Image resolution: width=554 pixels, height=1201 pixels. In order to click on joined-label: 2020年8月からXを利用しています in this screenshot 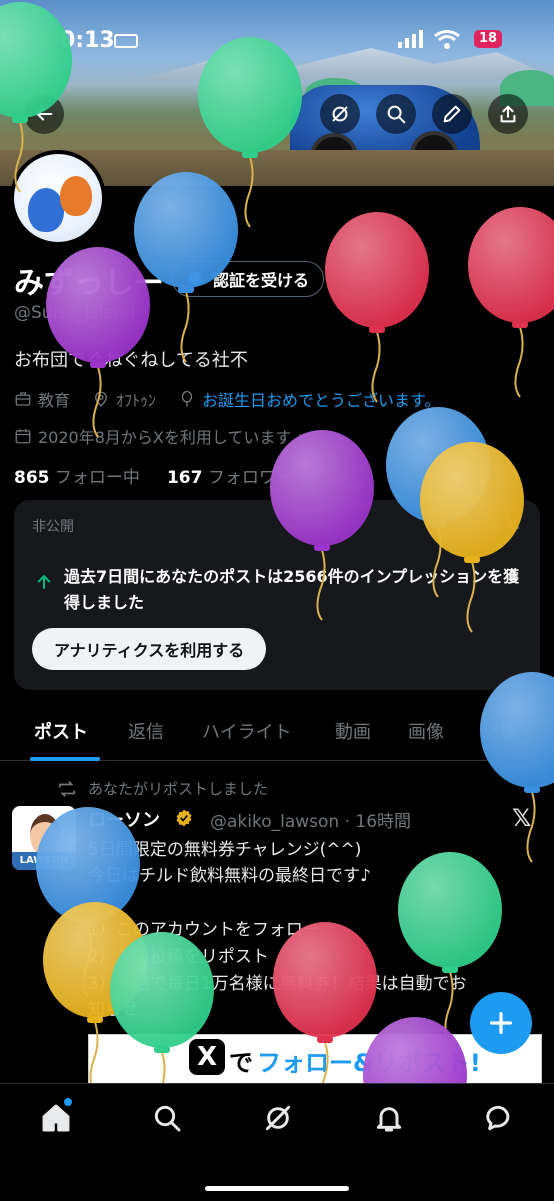, I will do `click(165, 437)`.